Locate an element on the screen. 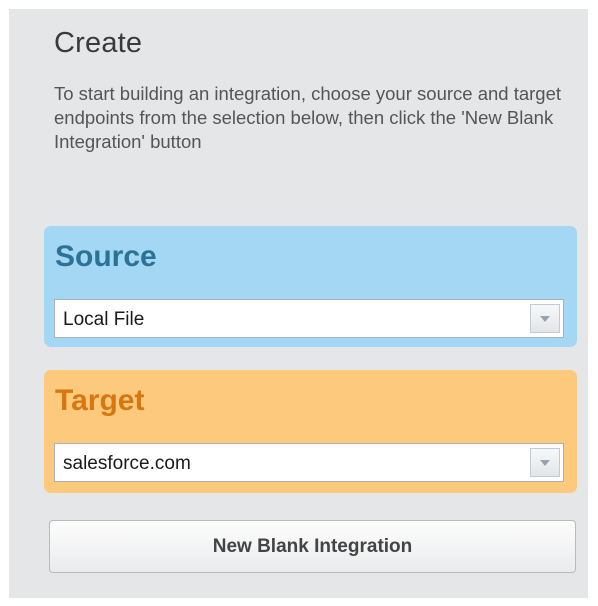 The height and width of the screenshot is (606, 598). source-select-value: Local File is located at coordinates (104, 319).